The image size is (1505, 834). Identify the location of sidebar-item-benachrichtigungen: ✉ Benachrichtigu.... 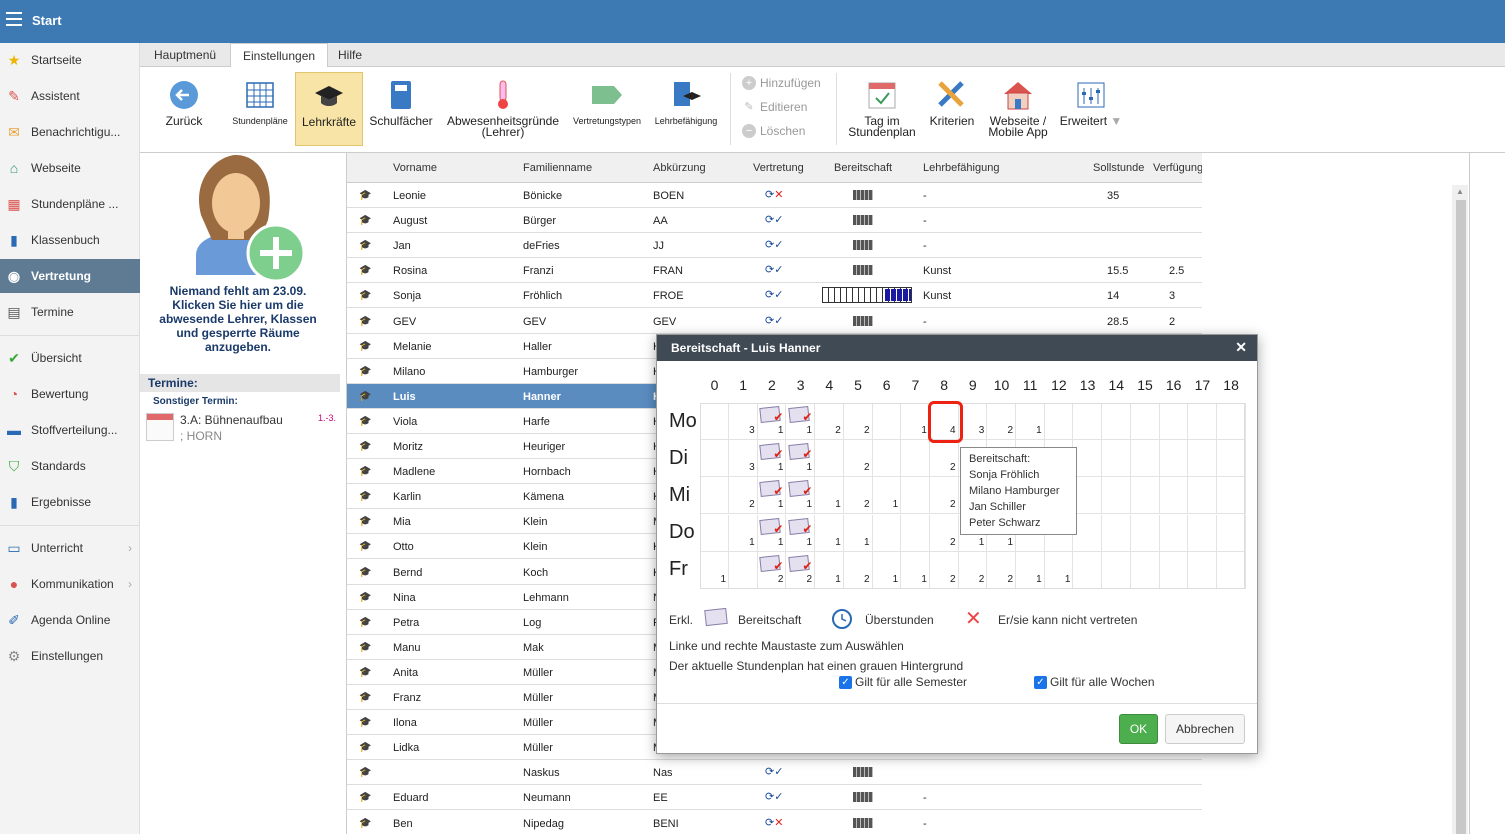
(70, 132).